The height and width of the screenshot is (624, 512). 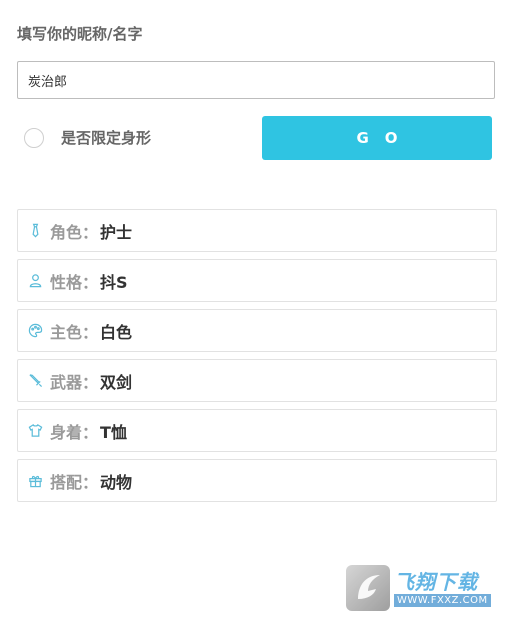 I want to click on attribute-row-main-color: 主色：白色, so click(x=257, y=330).